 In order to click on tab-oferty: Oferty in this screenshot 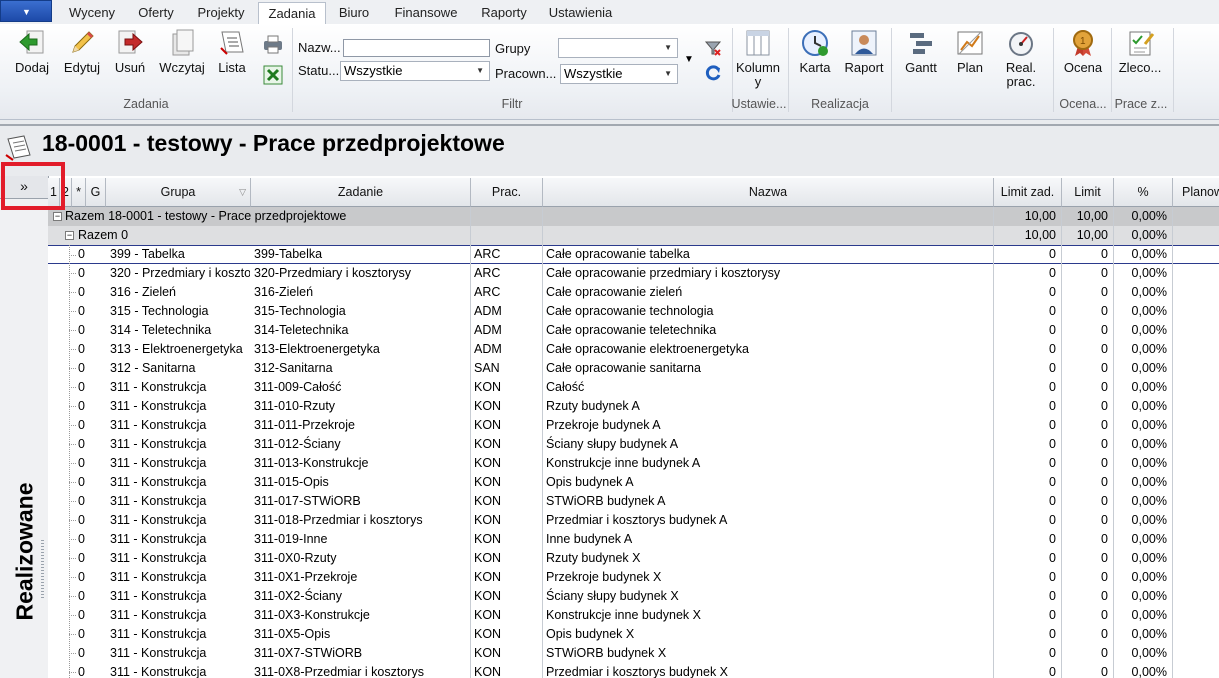, I will do `click(156, 12)`.